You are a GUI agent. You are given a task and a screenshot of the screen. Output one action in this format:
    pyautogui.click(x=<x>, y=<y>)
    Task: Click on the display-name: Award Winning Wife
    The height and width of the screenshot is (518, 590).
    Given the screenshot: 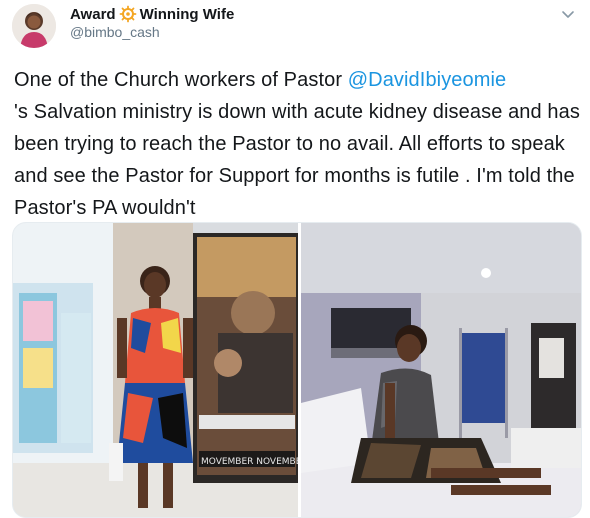 What is the action you would take?
    pyautogui.click(x=152, y=14)
    